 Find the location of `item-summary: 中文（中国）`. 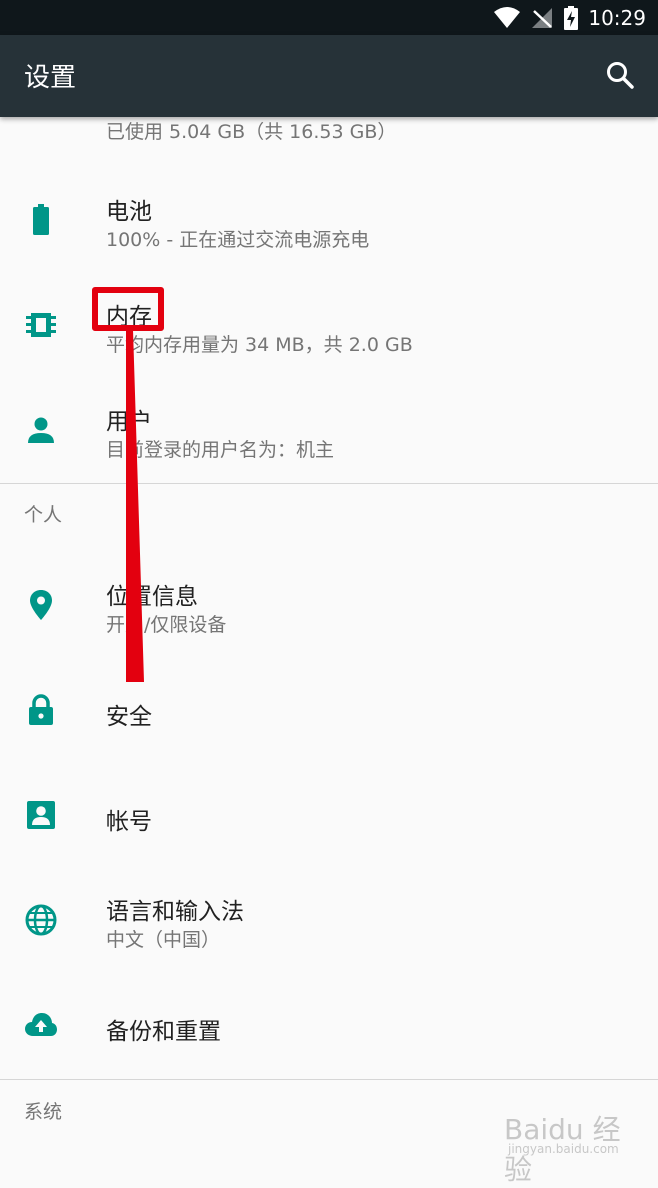

item-summary: 中文（中国） is located at coordinates (163, 940).